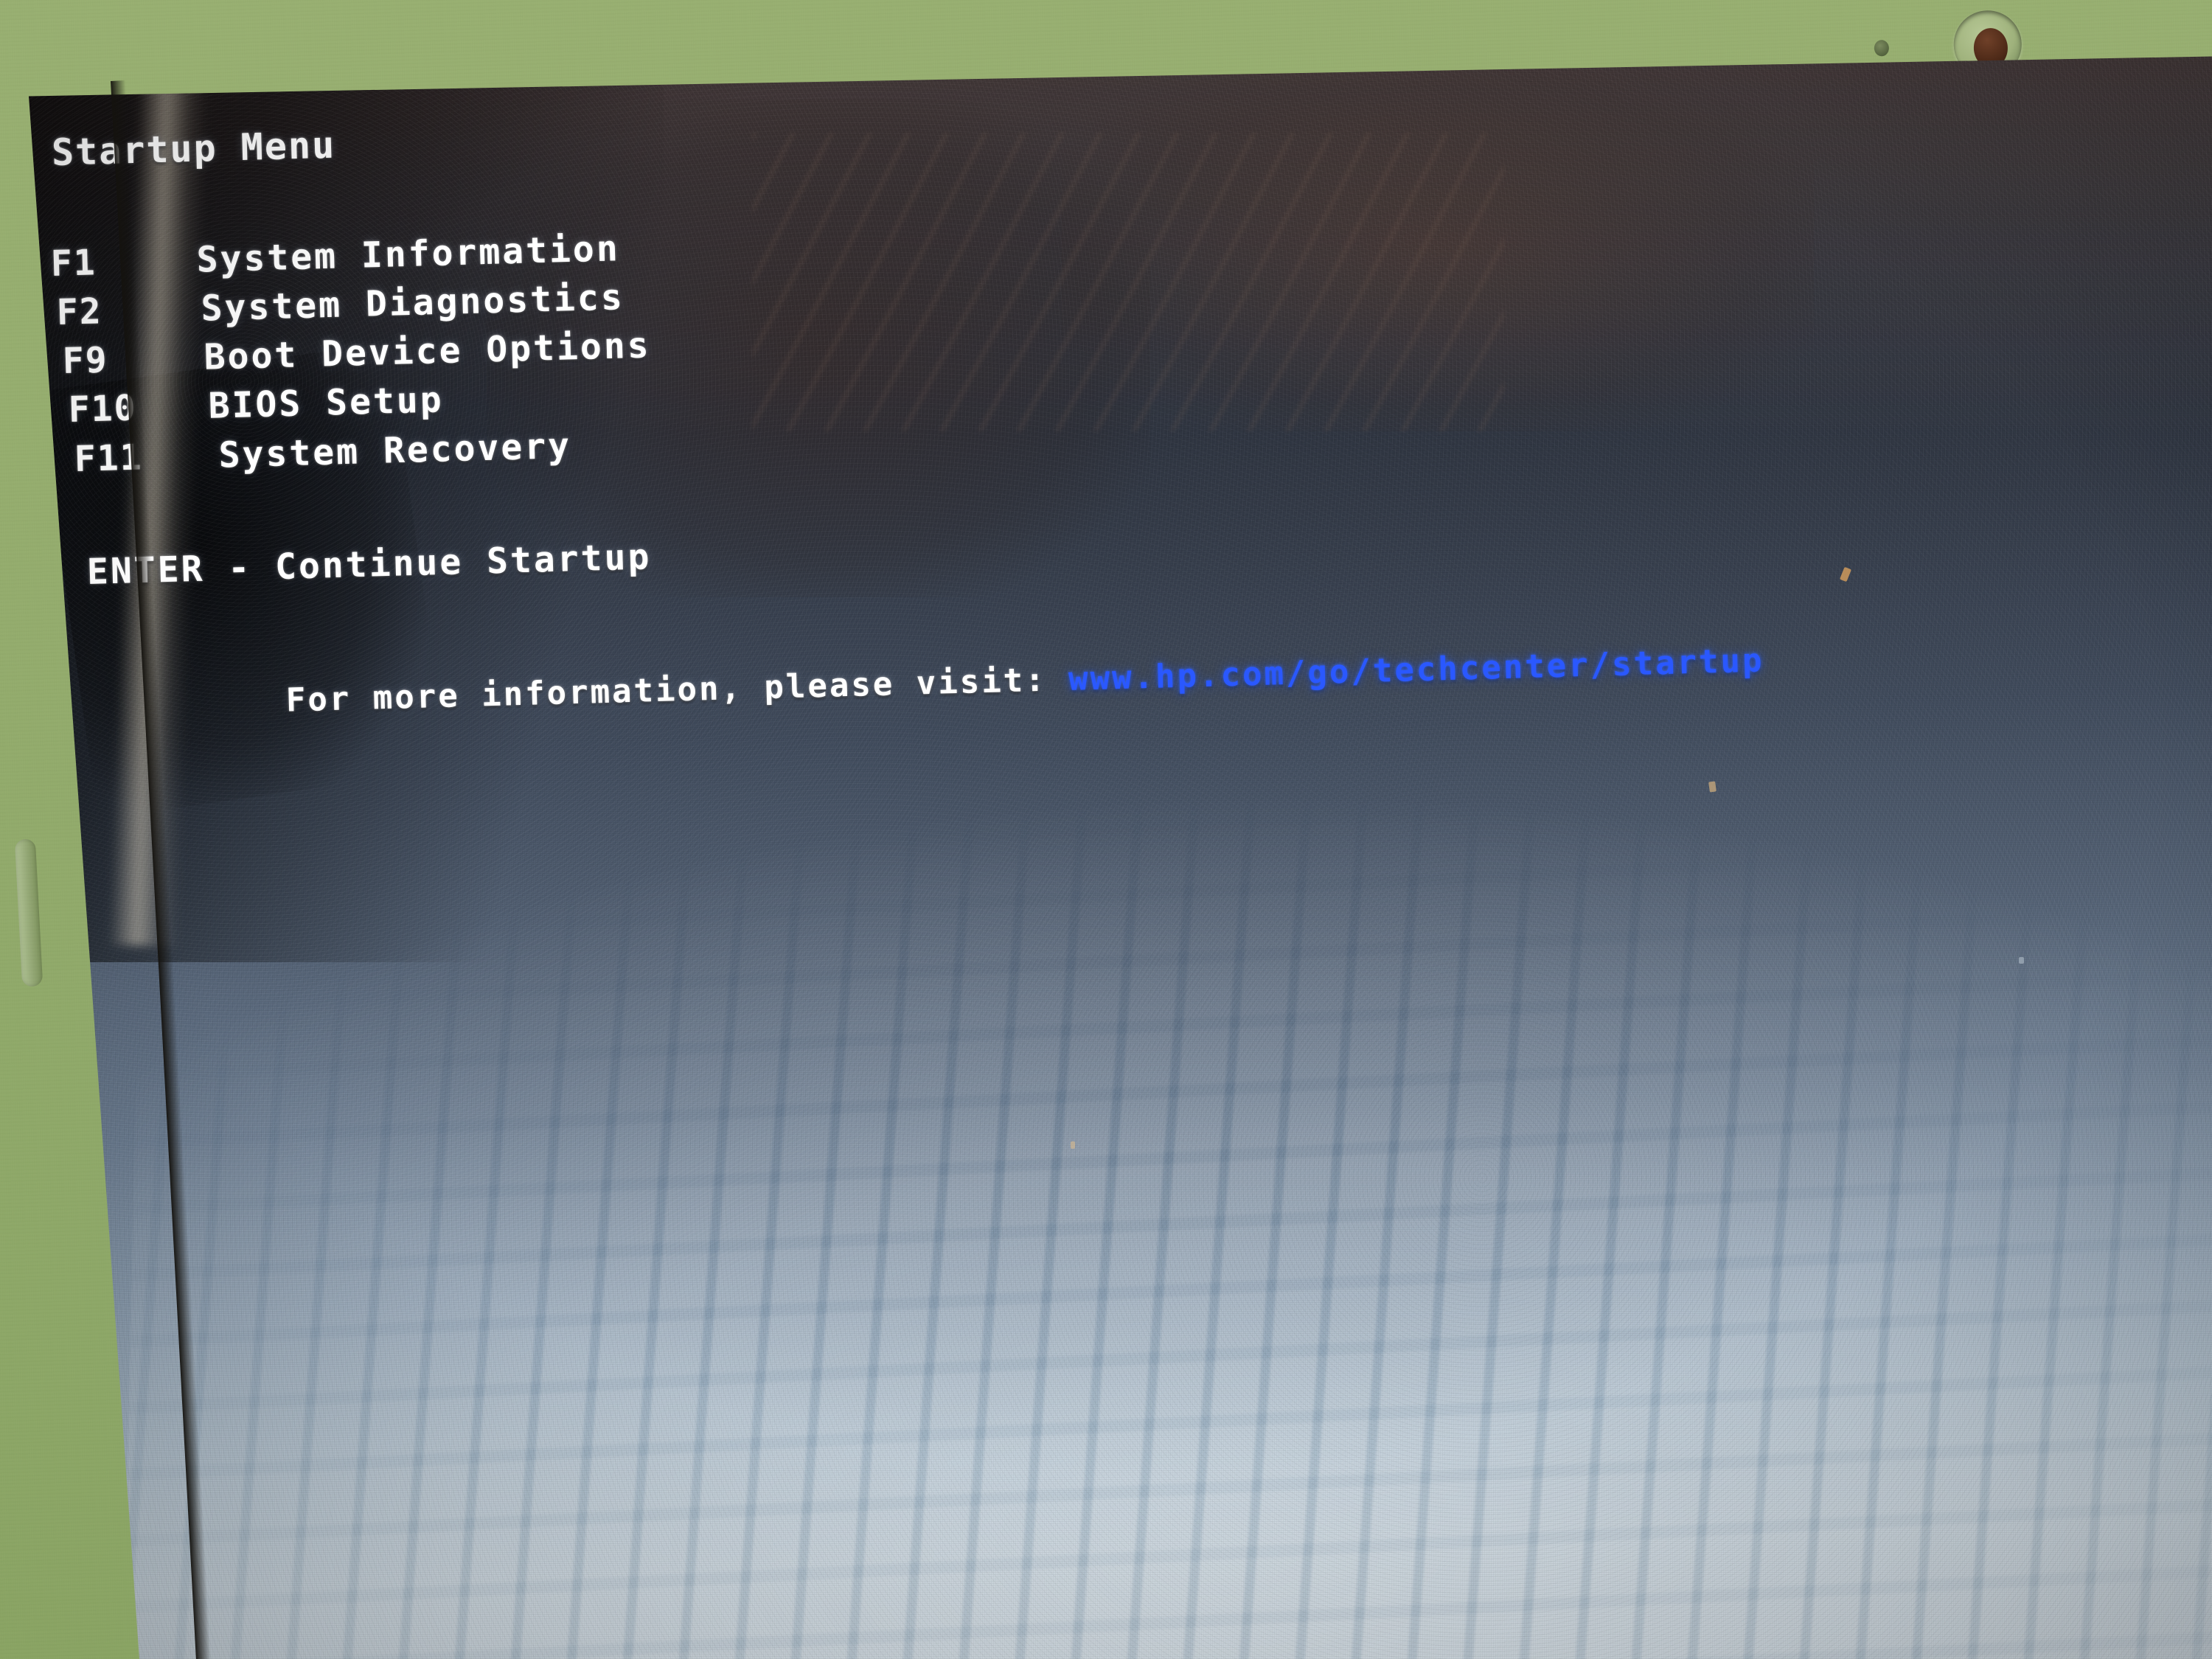 Image resolution: width=2212 pixels, height=1659 pixels. What do you see at coordinates (1128, 282) in the screenshot?
I see `reflection-streaks` at bounding box center [1128, 282].